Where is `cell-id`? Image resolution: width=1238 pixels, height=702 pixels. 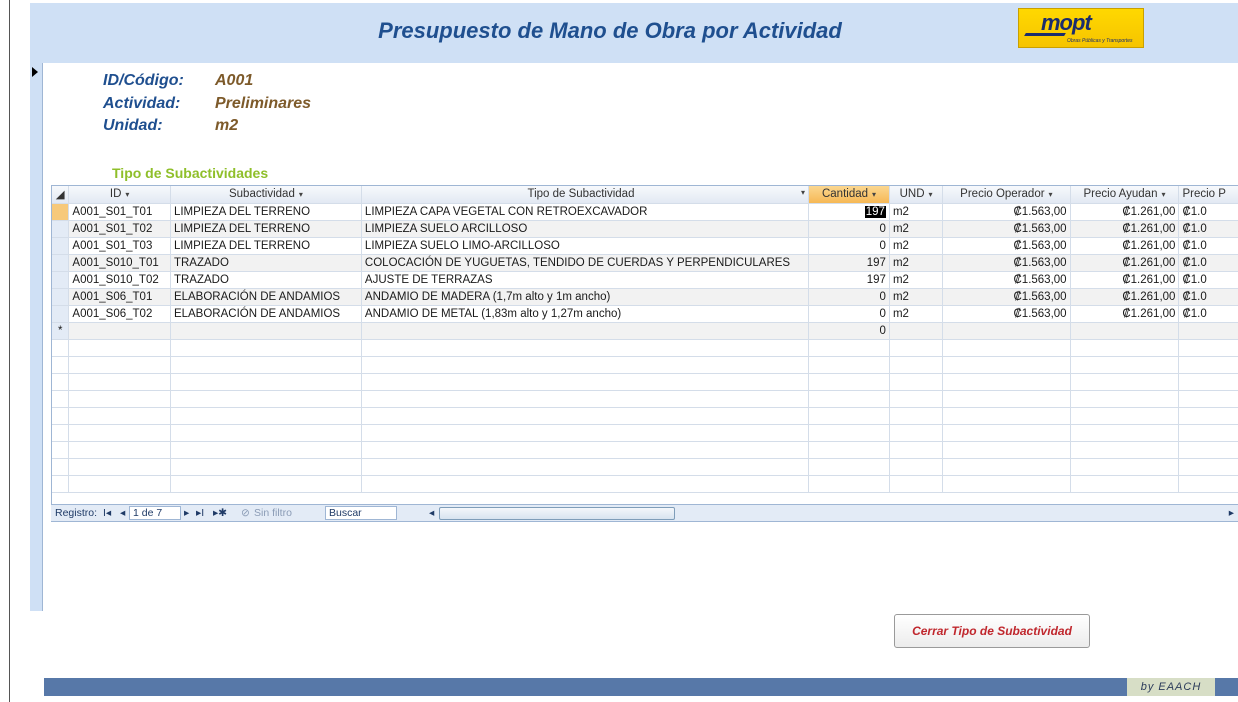
cell-id is located at coordinates (119, 331).